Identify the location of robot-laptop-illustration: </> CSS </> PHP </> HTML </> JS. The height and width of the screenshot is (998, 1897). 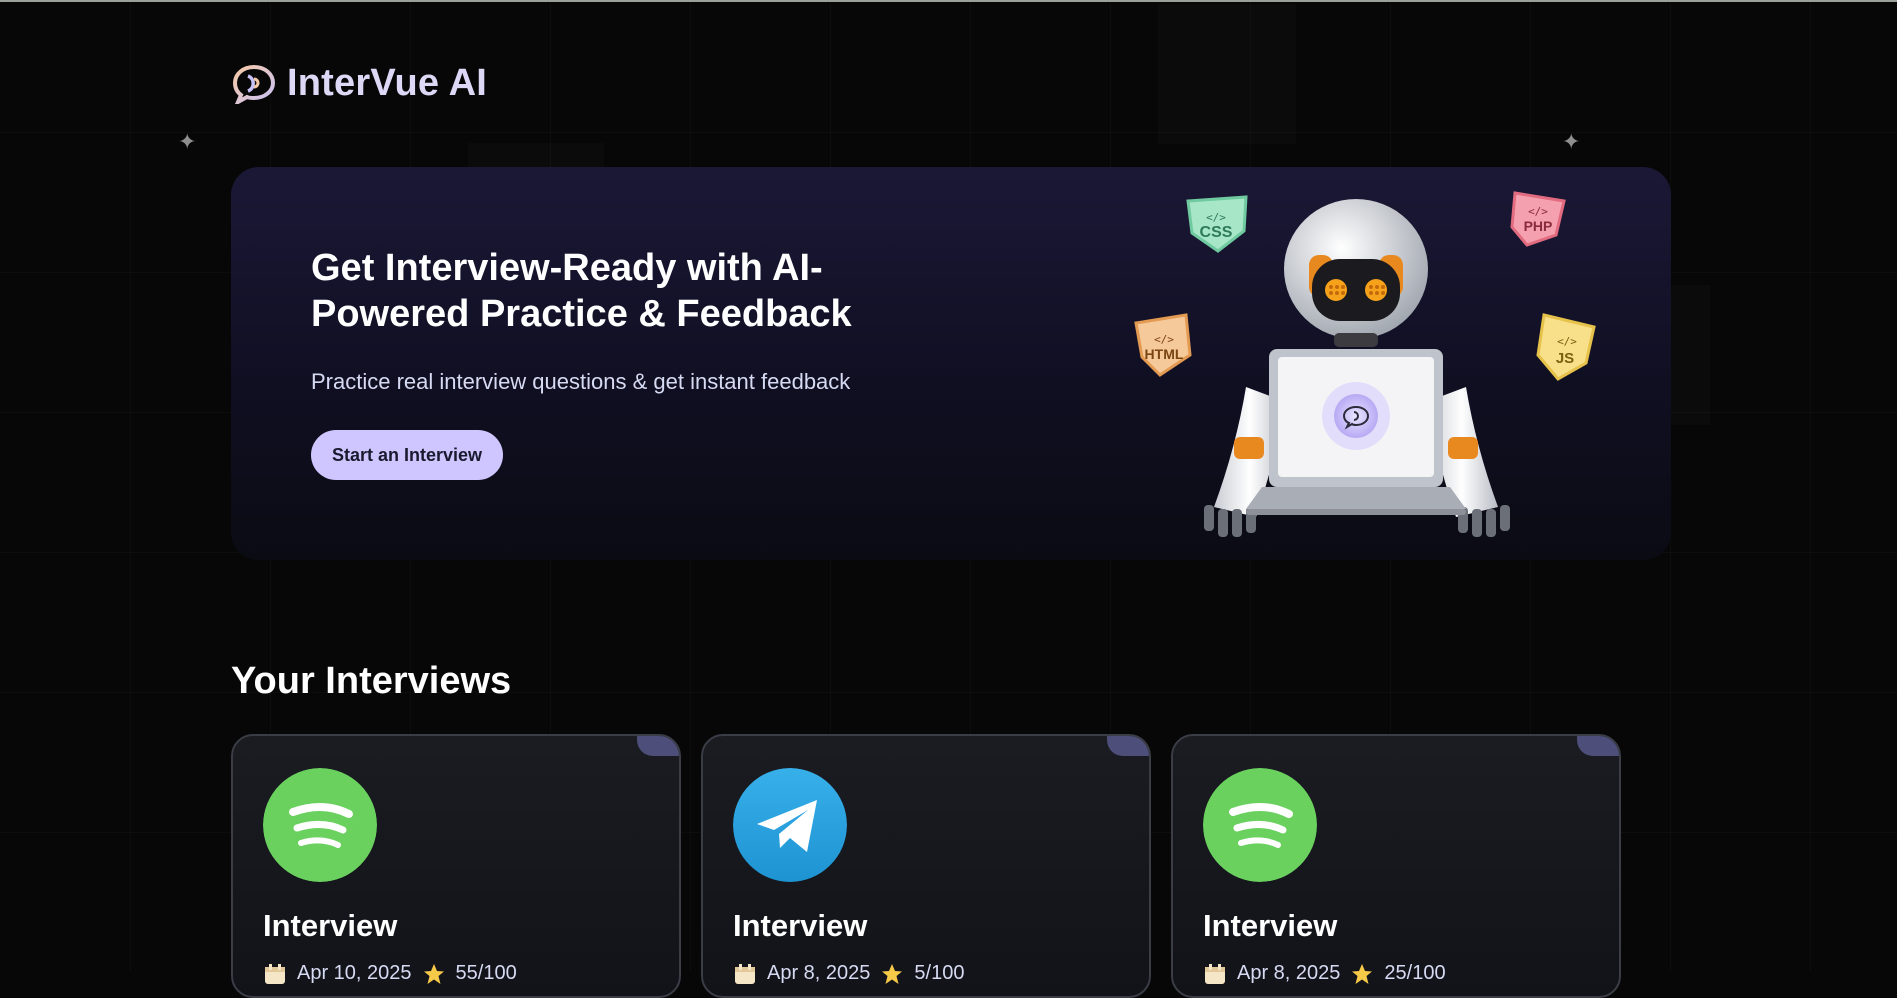
(1365, 364).